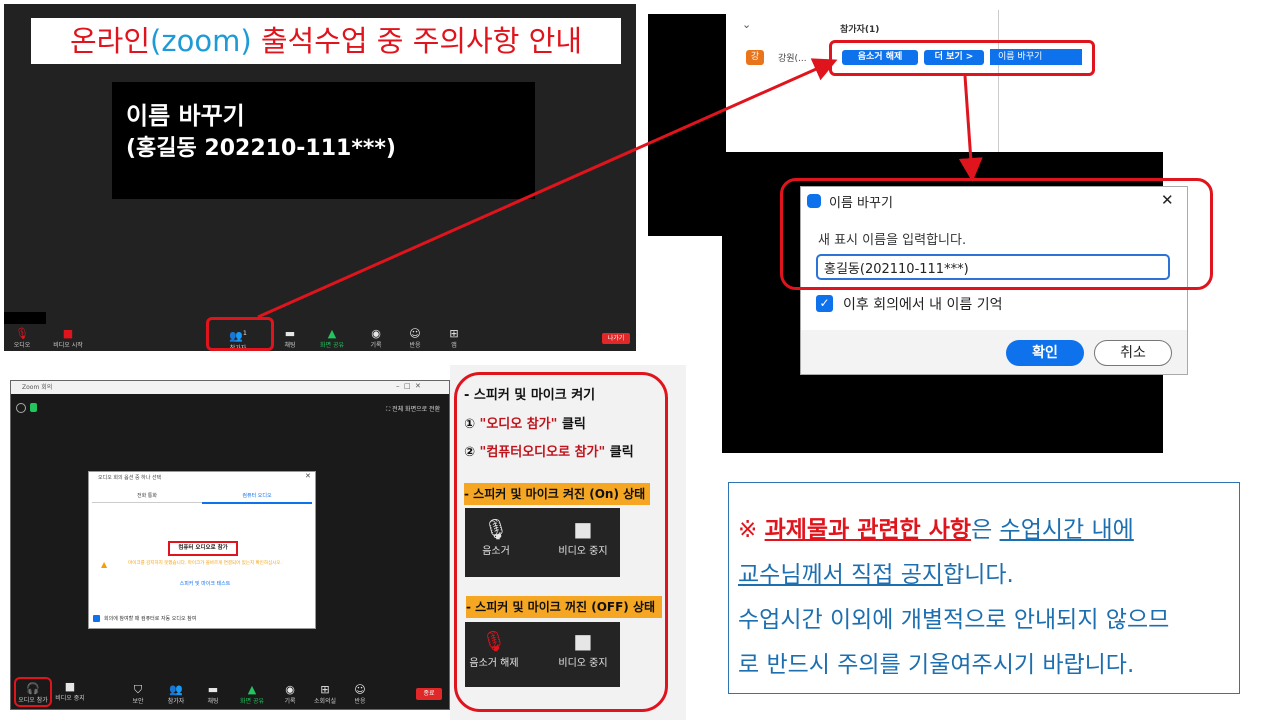  What do you see at coordinates (213, 689) in the screenshot?
I see `chat-icon-2: ▬` at bounding box center [213, 689].